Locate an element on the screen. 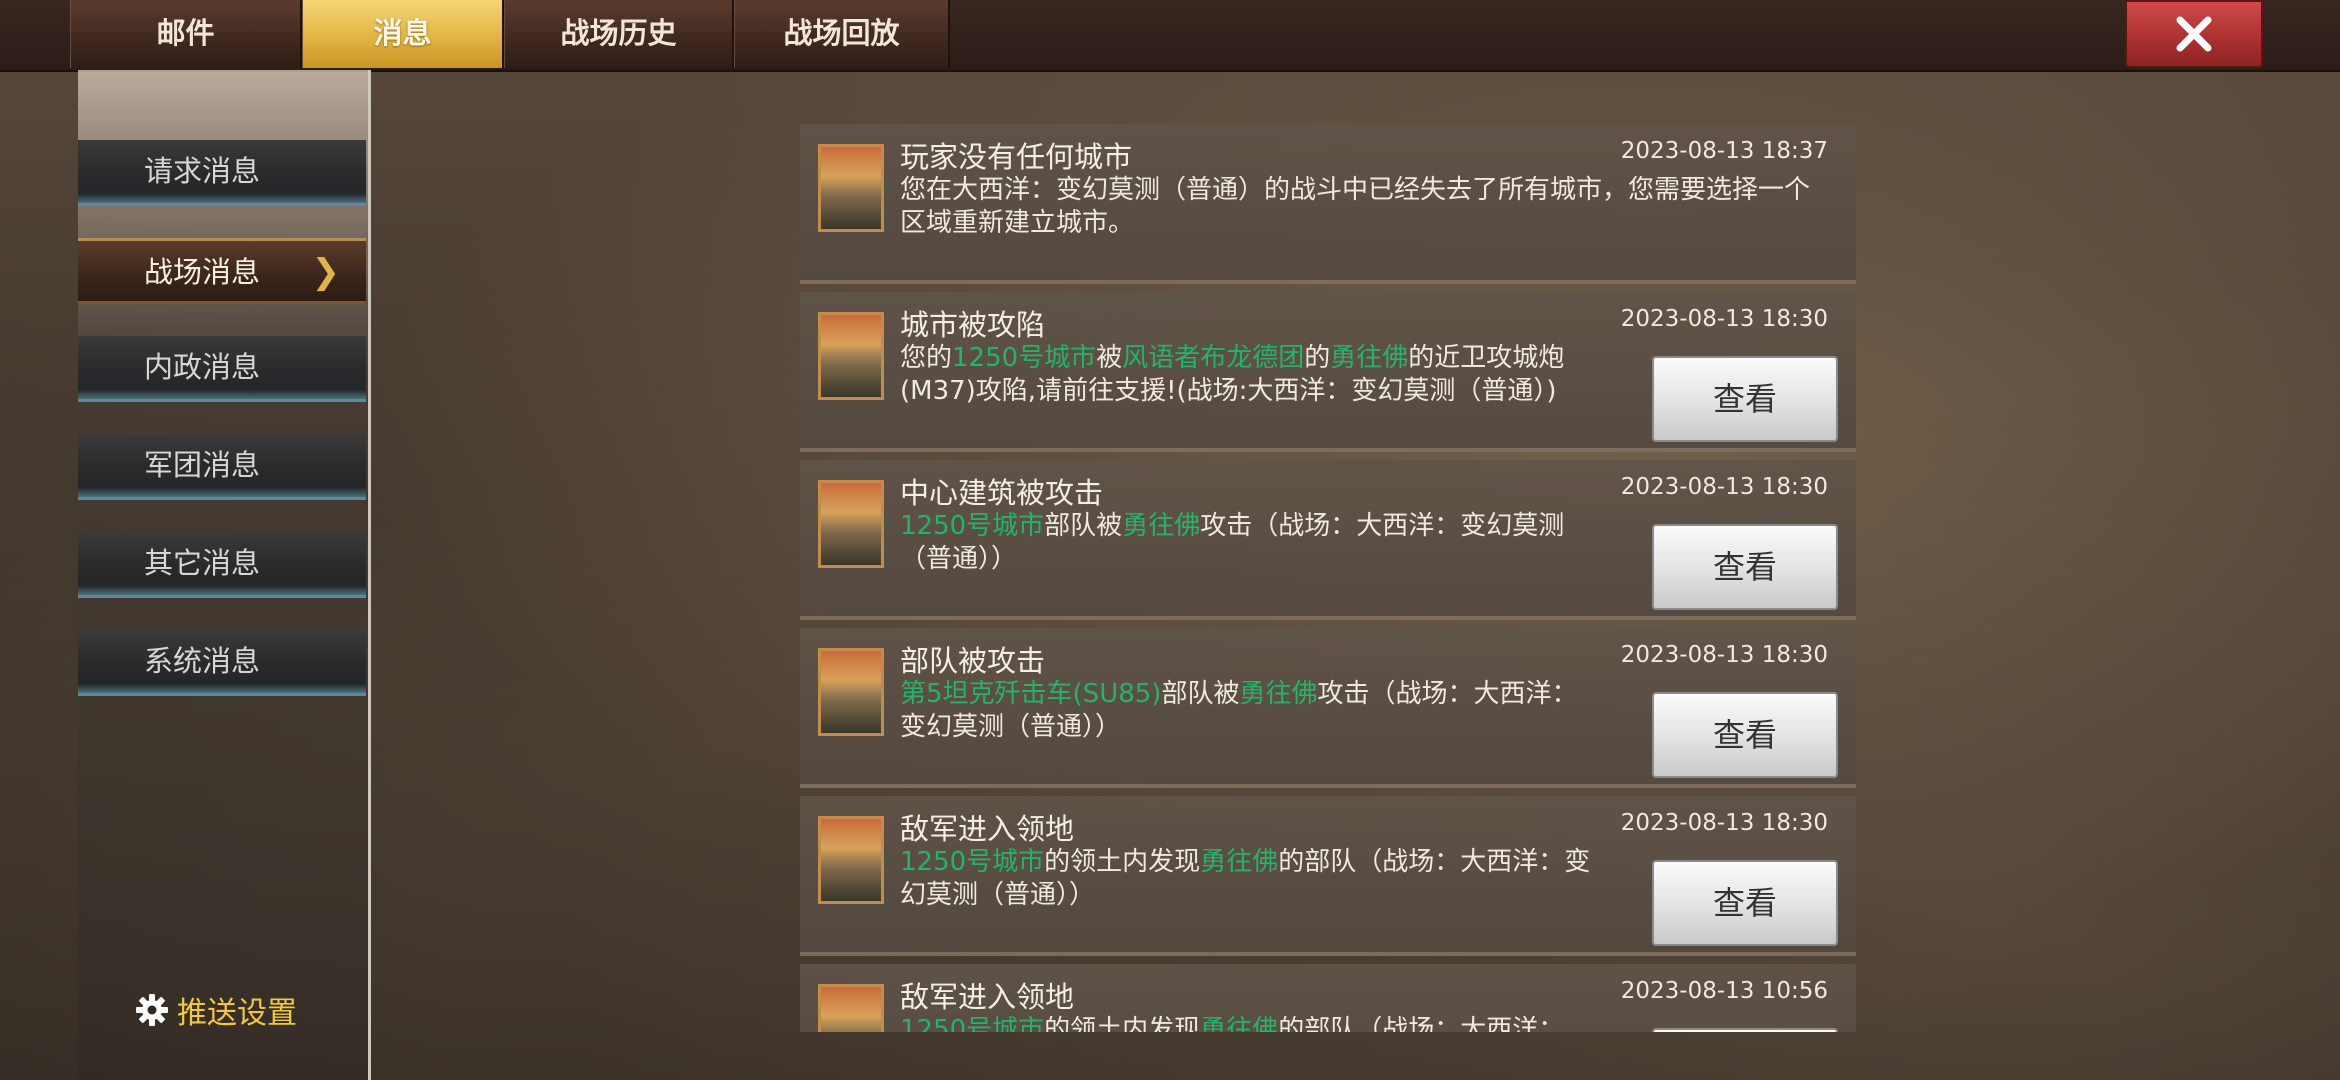  sidebar-item-label: 战场消息 is located at coordinates (202, 272).